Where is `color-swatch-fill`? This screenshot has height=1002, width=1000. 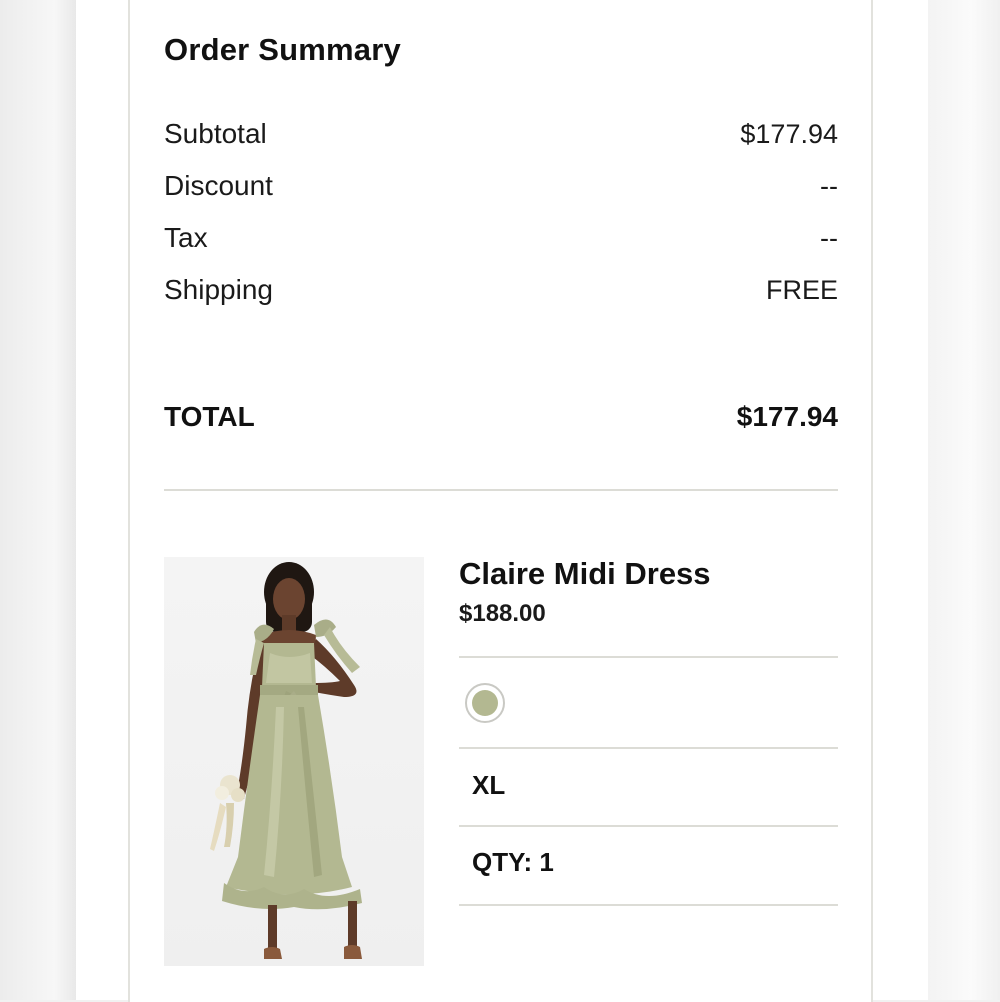
color-swatch-fill is located at coordinates (485, 703).